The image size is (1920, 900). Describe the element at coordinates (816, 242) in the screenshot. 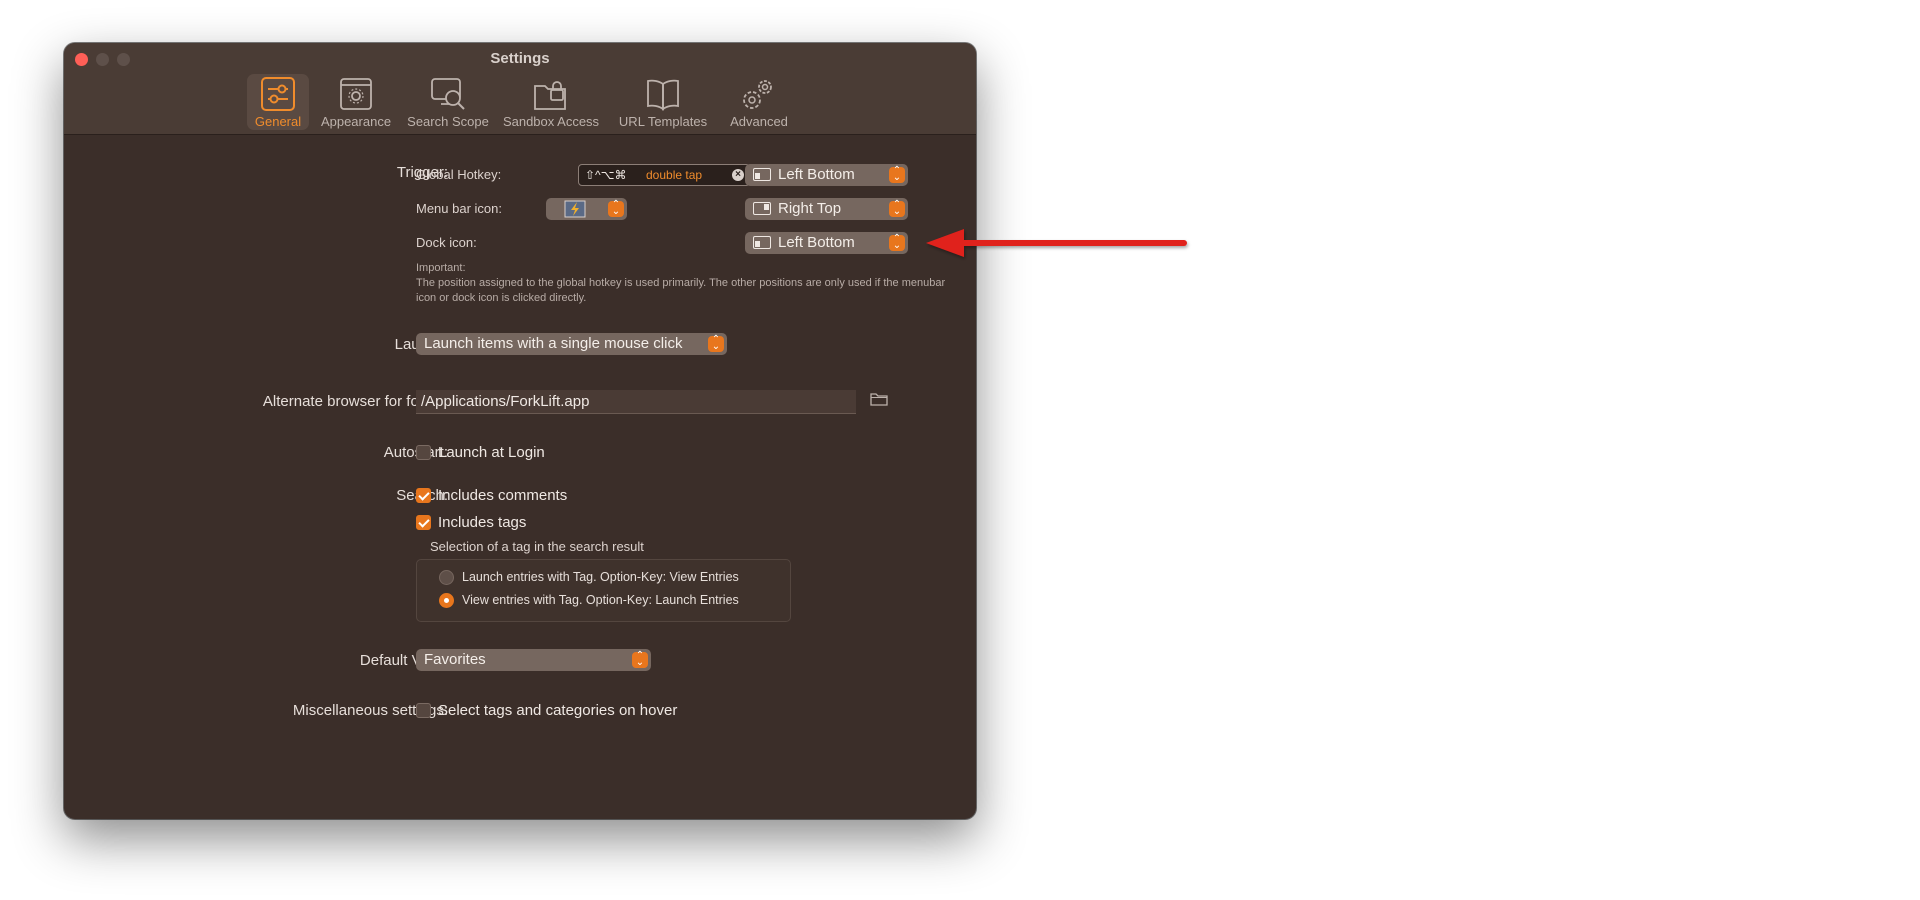

I see `dock-position-value: Left Bottom` at that location.